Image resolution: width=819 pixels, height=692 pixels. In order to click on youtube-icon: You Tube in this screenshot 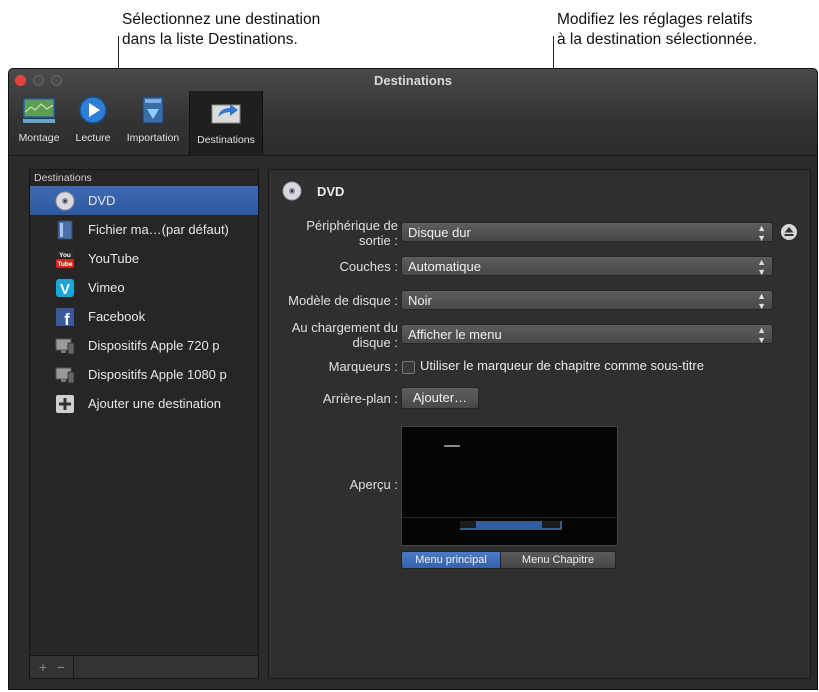, I will do `click(65, 259)`.